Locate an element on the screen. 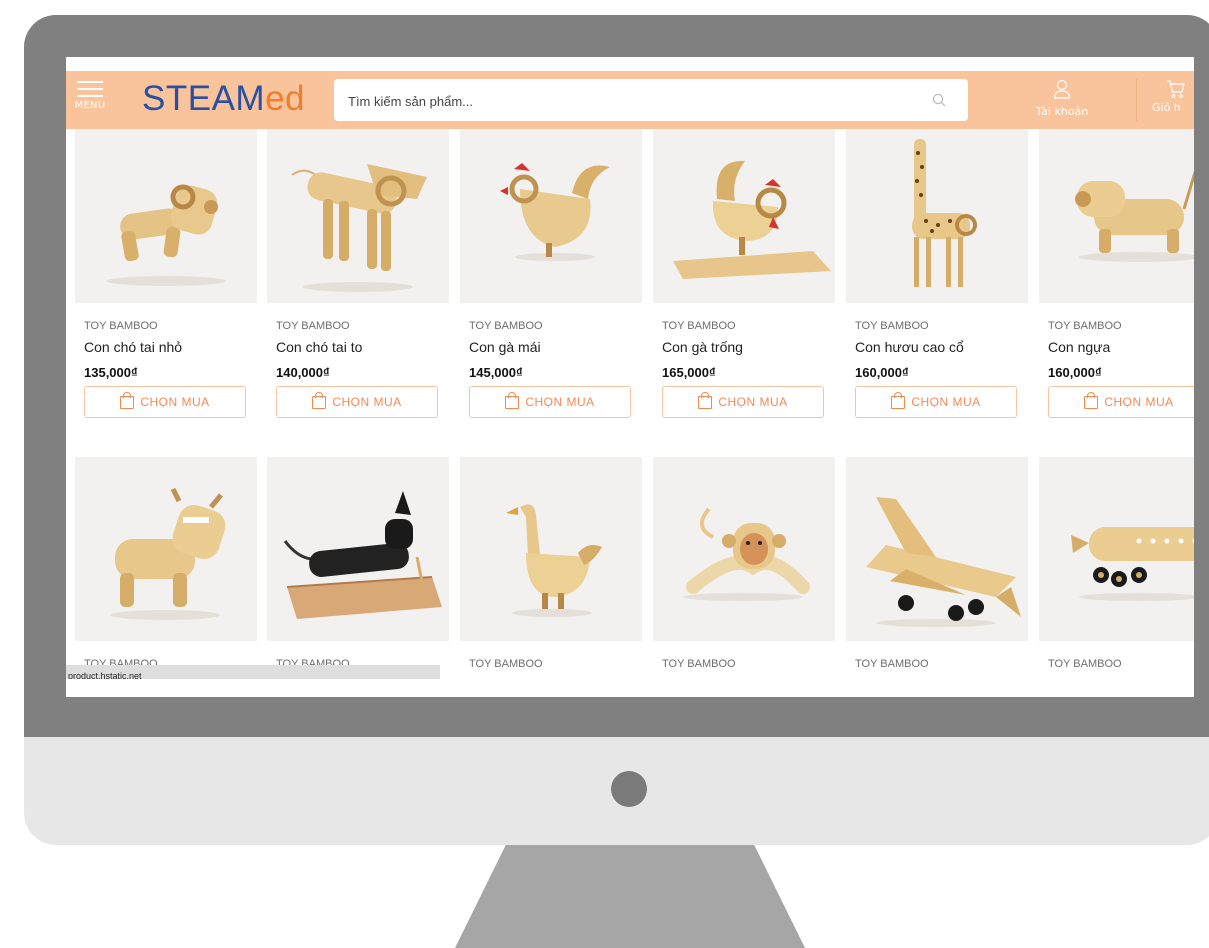  logo-accent-text: ed is located at coordinates (285, 98).